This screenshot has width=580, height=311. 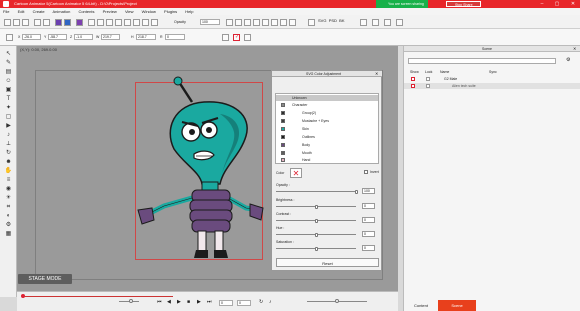 What do you see at coordinates (316, 248) in the screenshot?
I see `saturation-slider-knob` at bounding box center [316, 248].